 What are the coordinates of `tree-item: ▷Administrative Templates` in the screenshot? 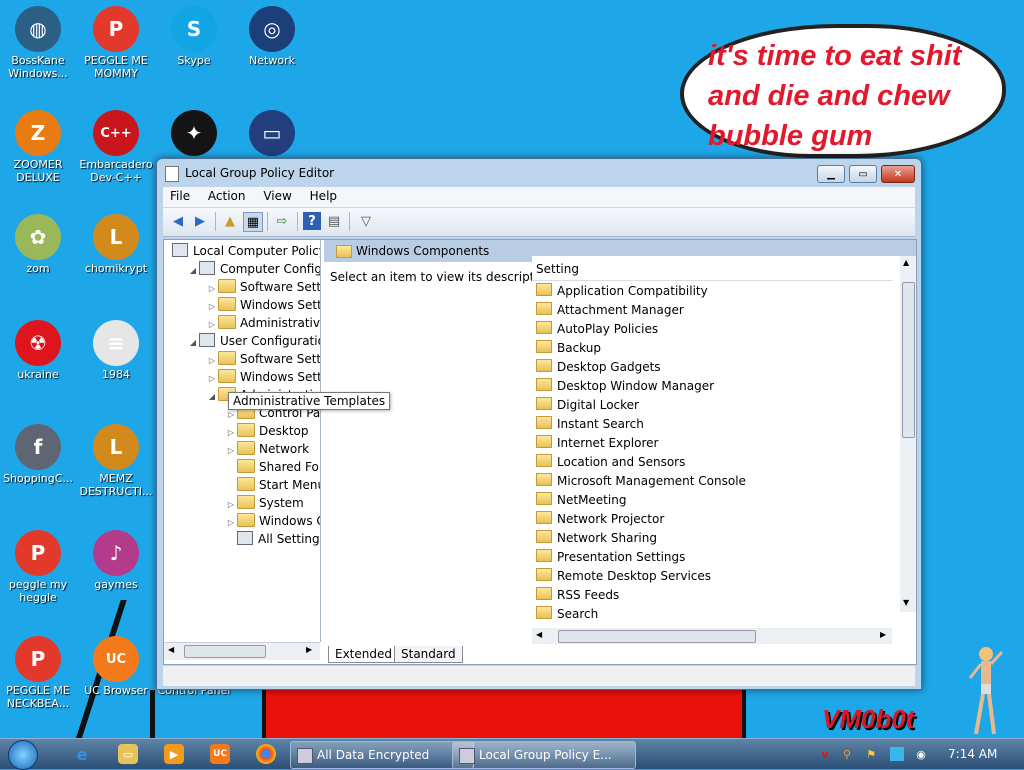 It's located at (263, 323).